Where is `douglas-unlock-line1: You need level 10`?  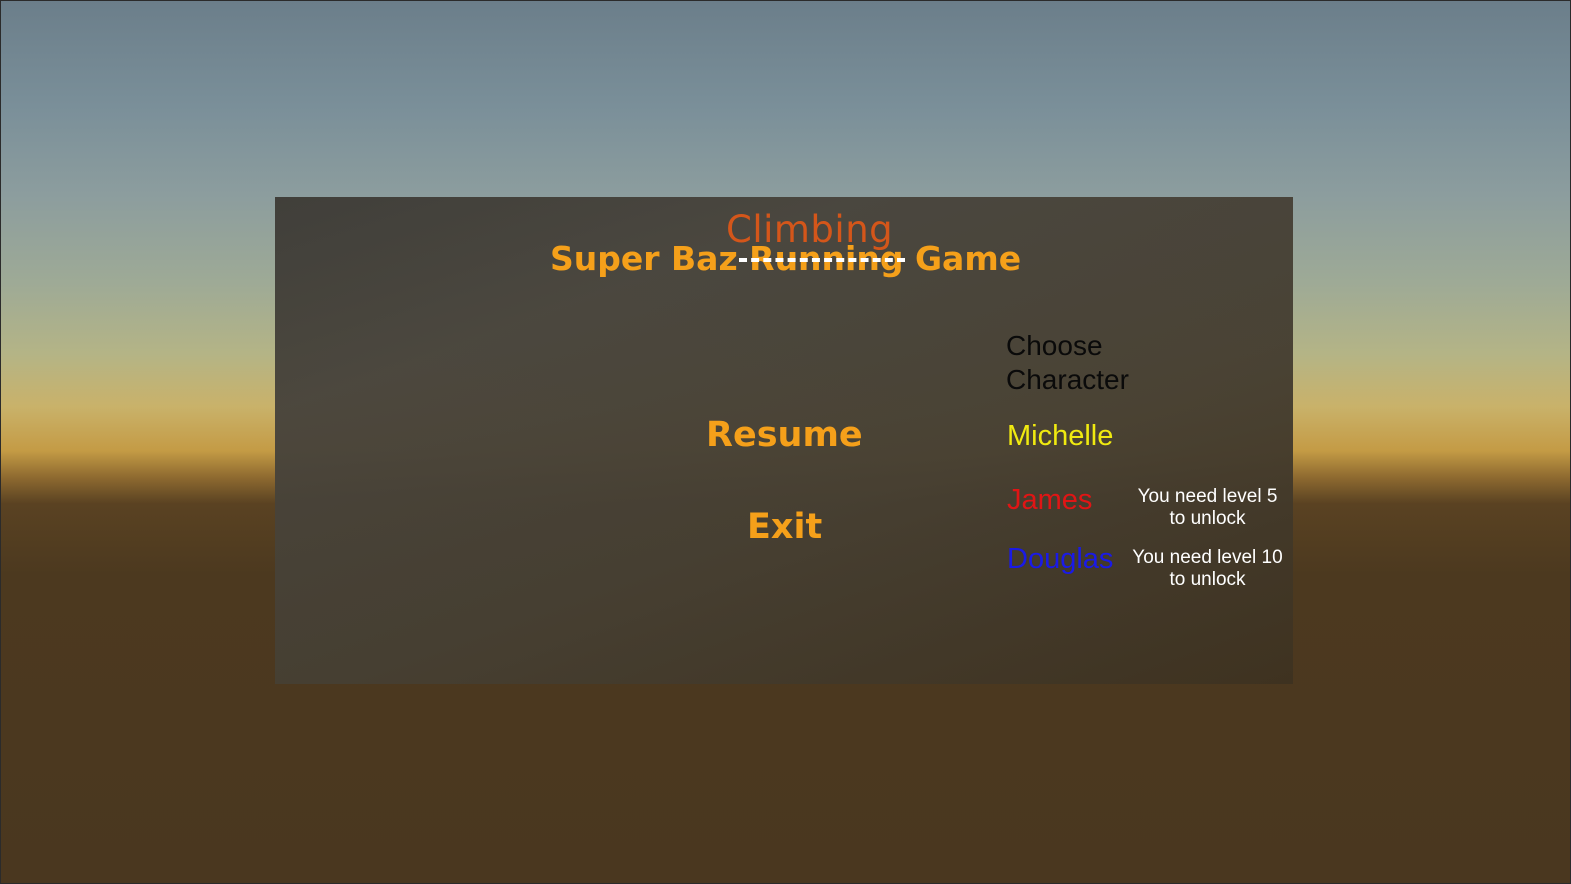 douglas-unlock-line1: You need level 10 is located at coordinates (1207, 557).